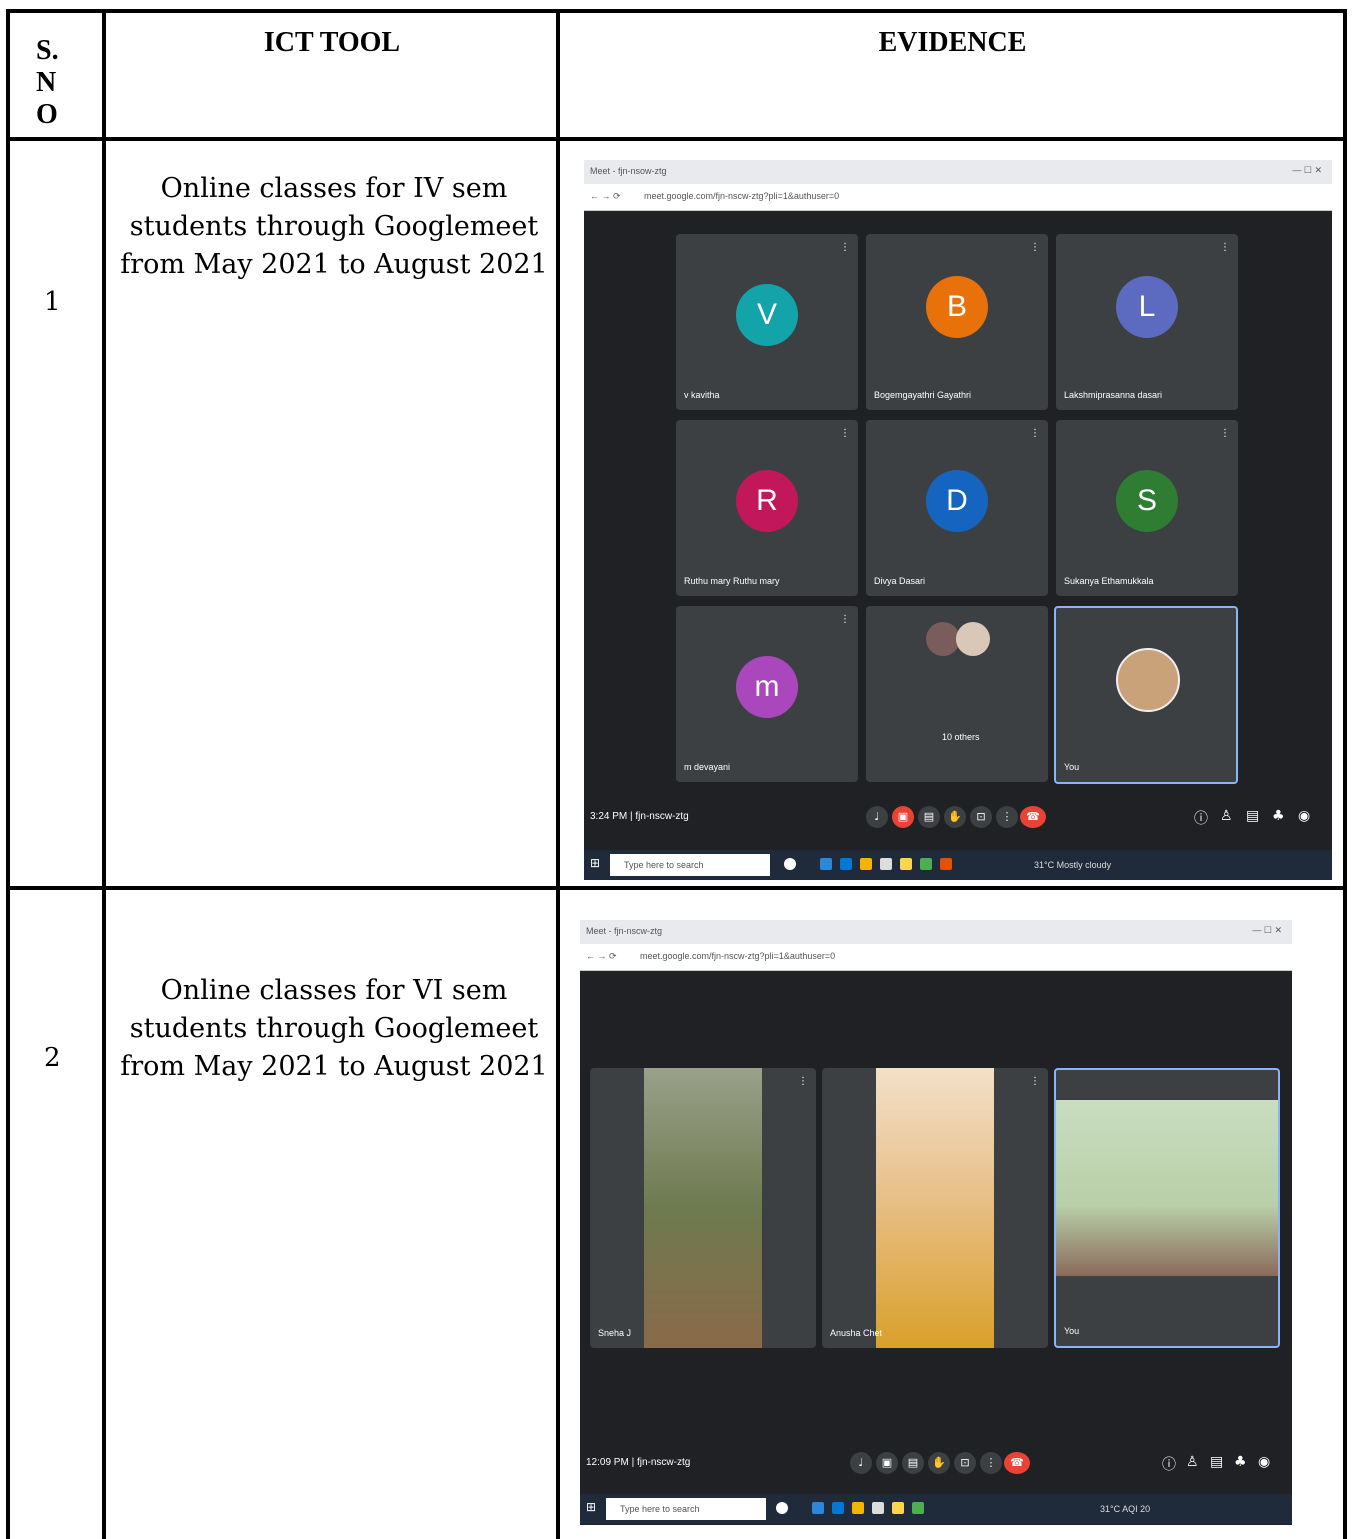  I want to click on avatar: S, so click(1147, 501).